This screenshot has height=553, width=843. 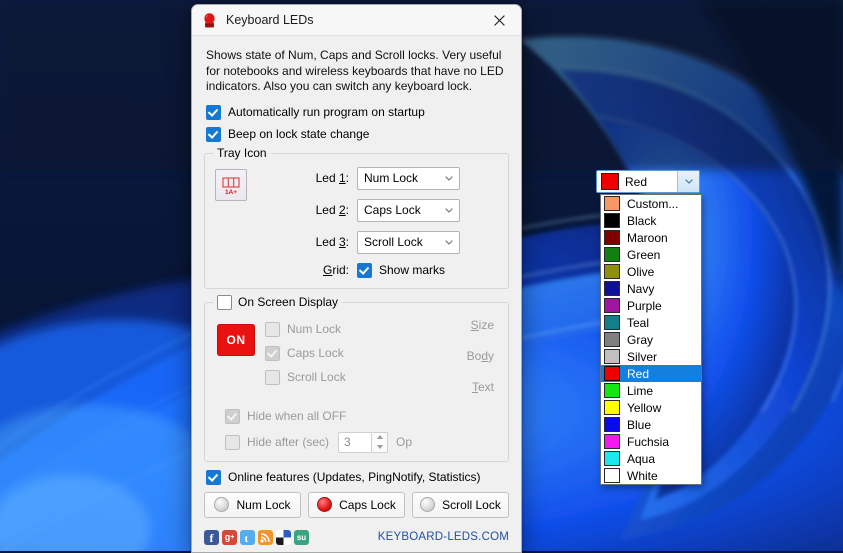 I want to click on hide-after-value: 3, so click(x=347, y=442).